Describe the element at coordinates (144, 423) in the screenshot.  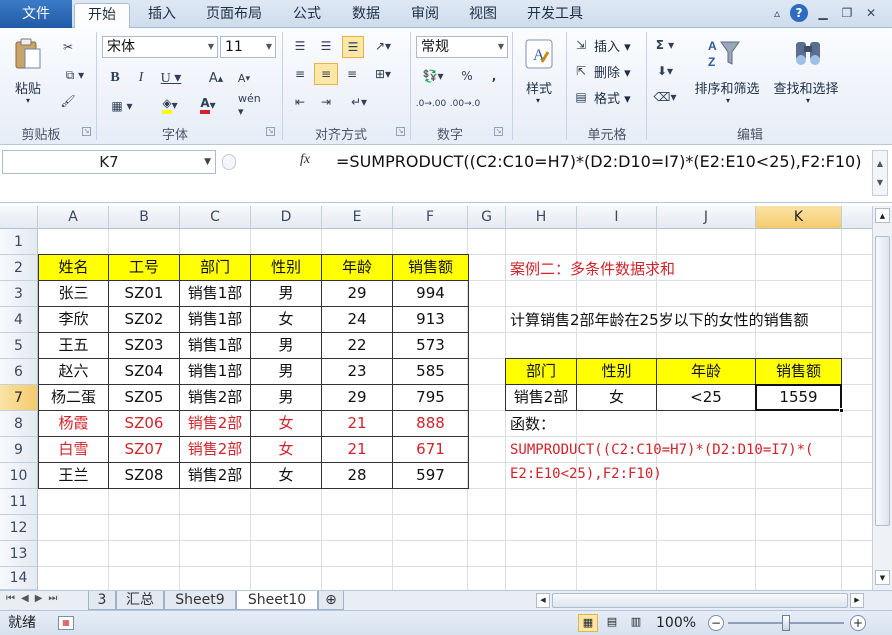
I see `table-cell: SZ06` at that location.